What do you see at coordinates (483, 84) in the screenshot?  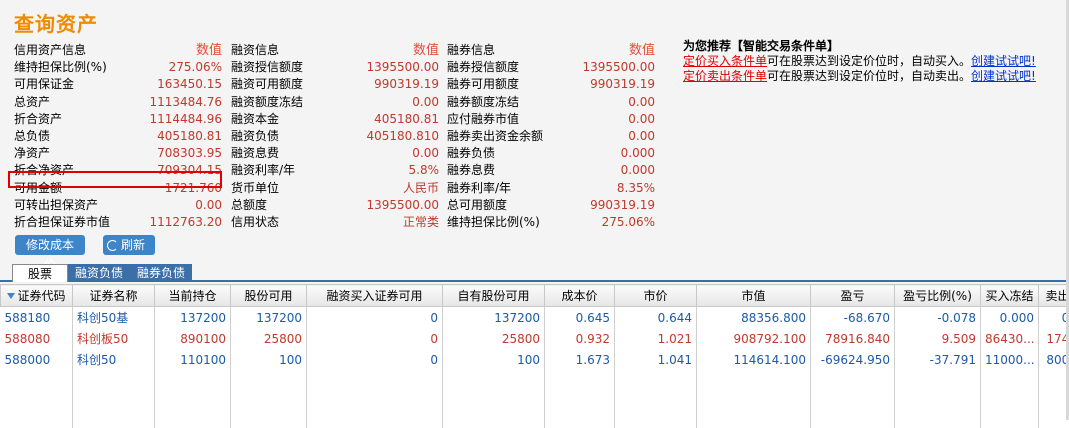 I see `info-label: 融券可用额度` at bounding box center [483, 84].